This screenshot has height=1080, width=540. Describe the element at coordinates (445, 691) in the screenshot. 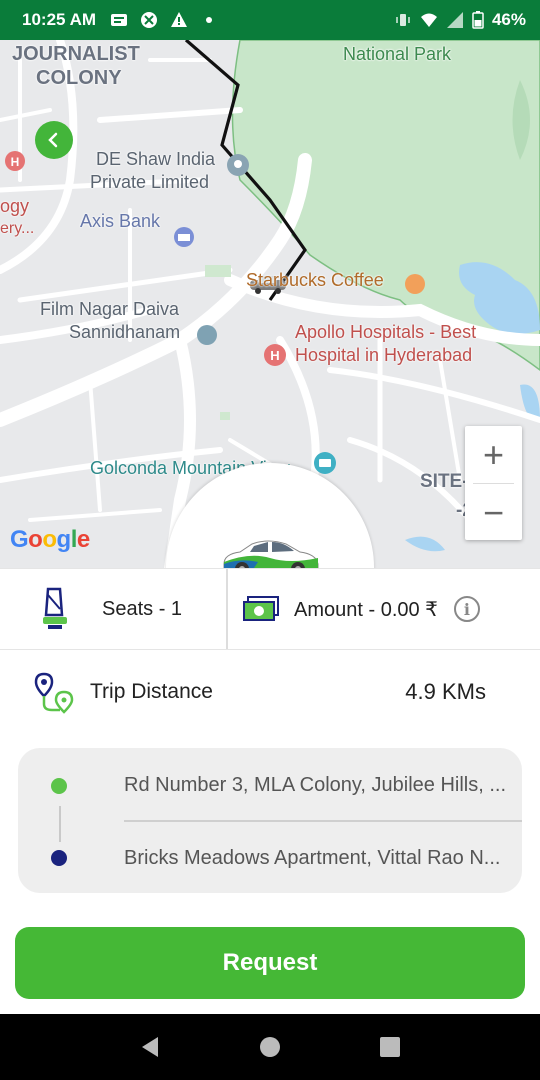

I see `trip-distance-value: 4.9 KMs` at that location.